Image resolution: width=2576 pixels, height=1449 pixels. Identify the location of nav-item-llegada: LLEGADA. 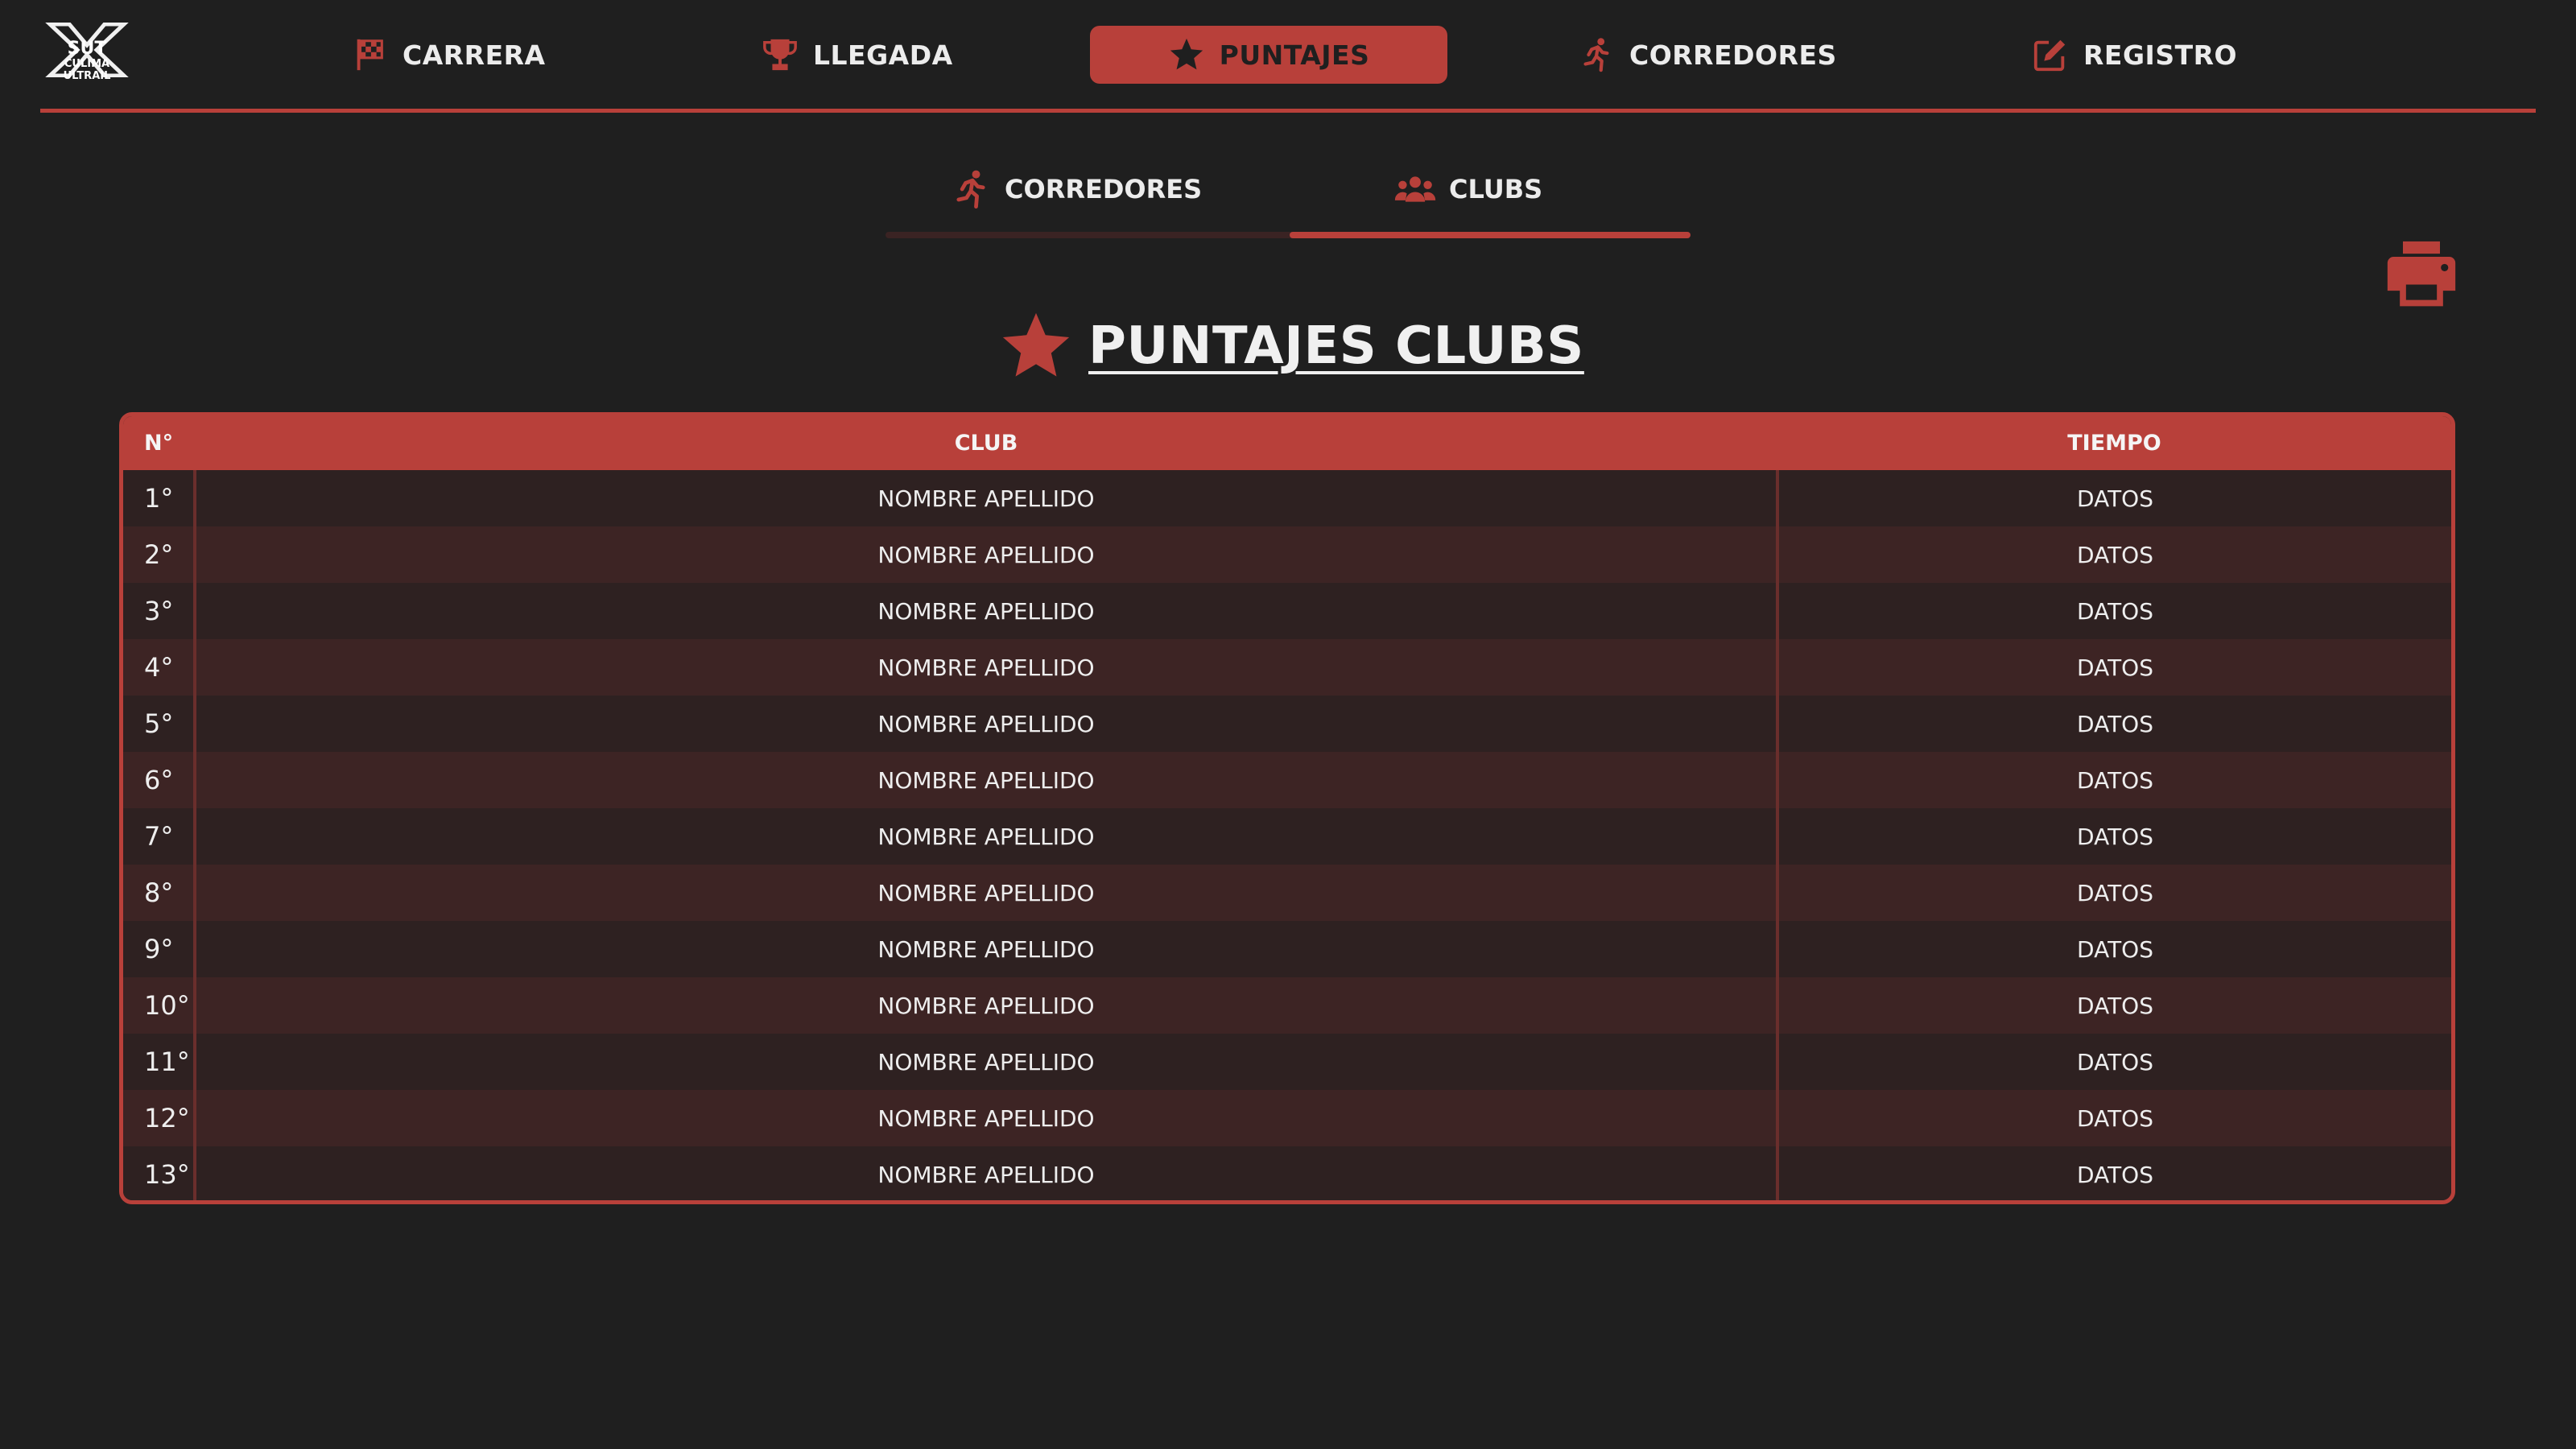
(883, 55).